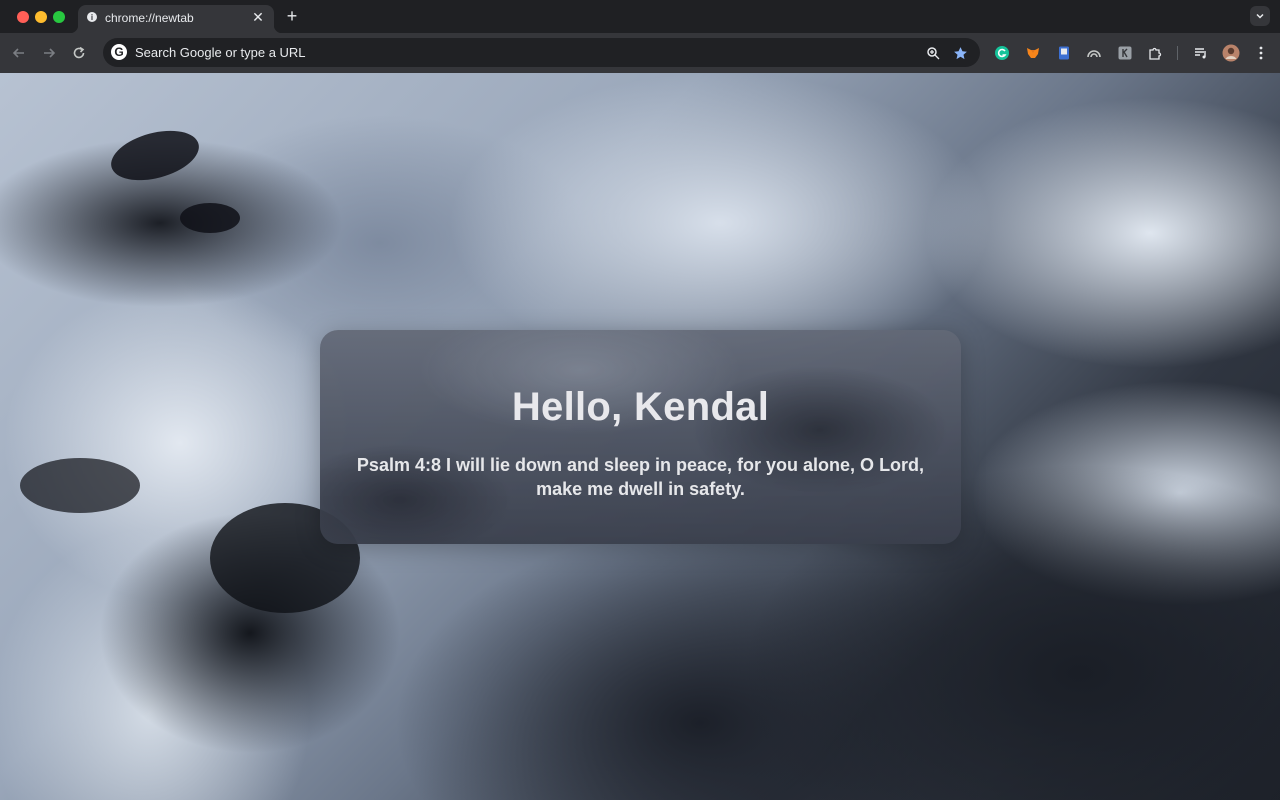 This screenshot has width=1280, height=800. I want to click on bookmark-extension-icon, so click(1064, 53).